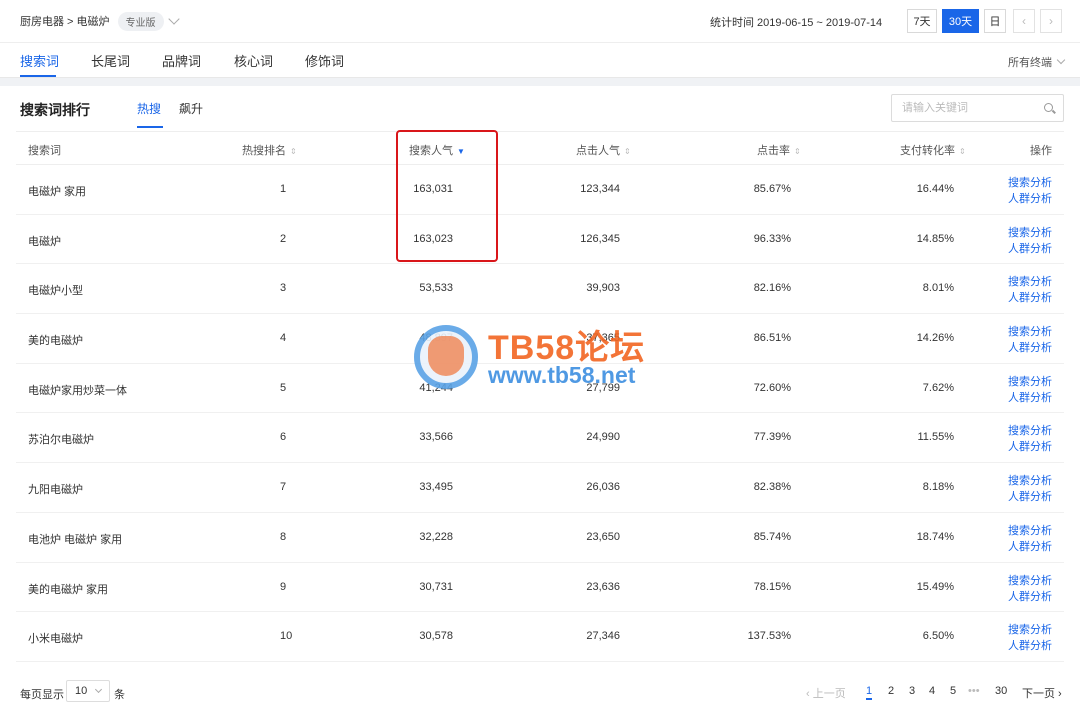 This screenshot has height=714, width=1080. Describe the element at coordinates (600, 238) in the screenshot. I see `cell-click-popularity: 126,345` at that location.